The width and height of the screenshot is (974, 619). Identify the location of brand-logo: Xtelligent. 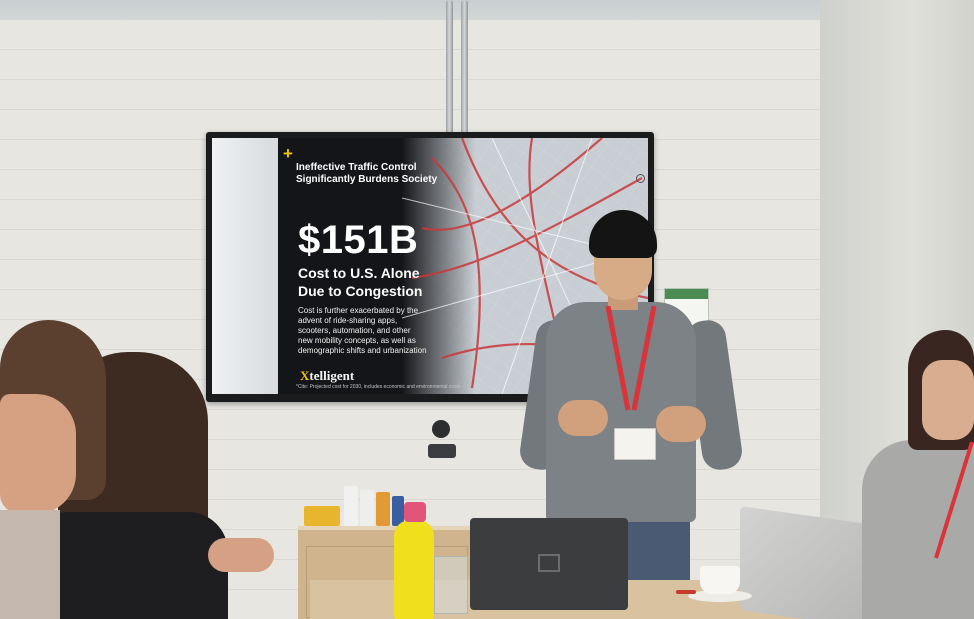
(327, 376).